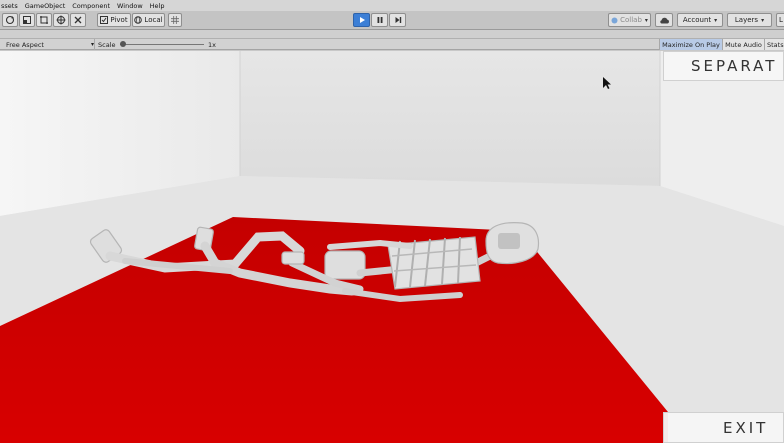  What do you see at coordinates (119, 20) in the screenshot?
I see `pivot-label: Pivot` at bounding box center [119, 20].